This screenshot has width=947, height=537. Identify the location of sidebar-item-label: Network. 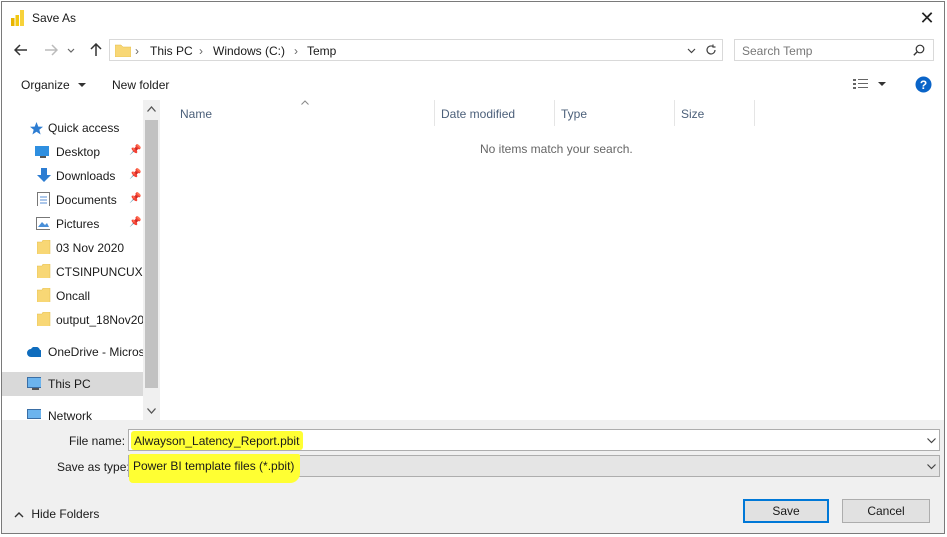
(70, 414).